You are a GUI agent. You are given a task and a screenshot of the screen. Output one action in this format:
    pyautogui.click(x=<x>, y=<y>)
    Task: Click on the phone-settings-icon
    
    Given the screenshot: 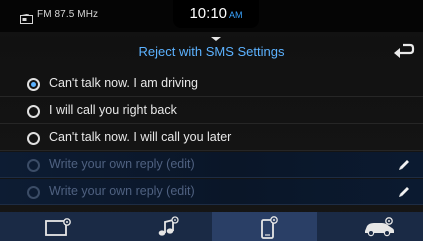 What is the action you would take?
    pyautogui.click(x=269, y=227)
    